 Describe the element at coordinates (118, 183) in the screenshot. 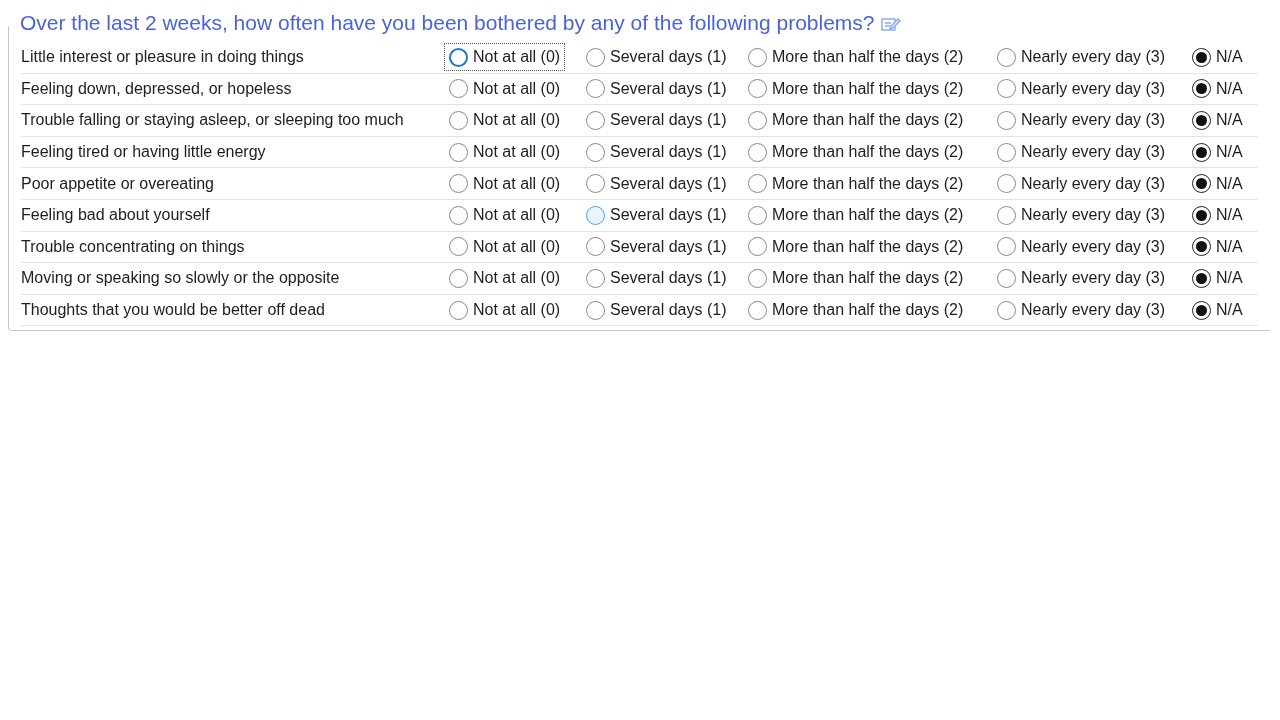

I see `question-text: Poor appetite or overeating` at that location.